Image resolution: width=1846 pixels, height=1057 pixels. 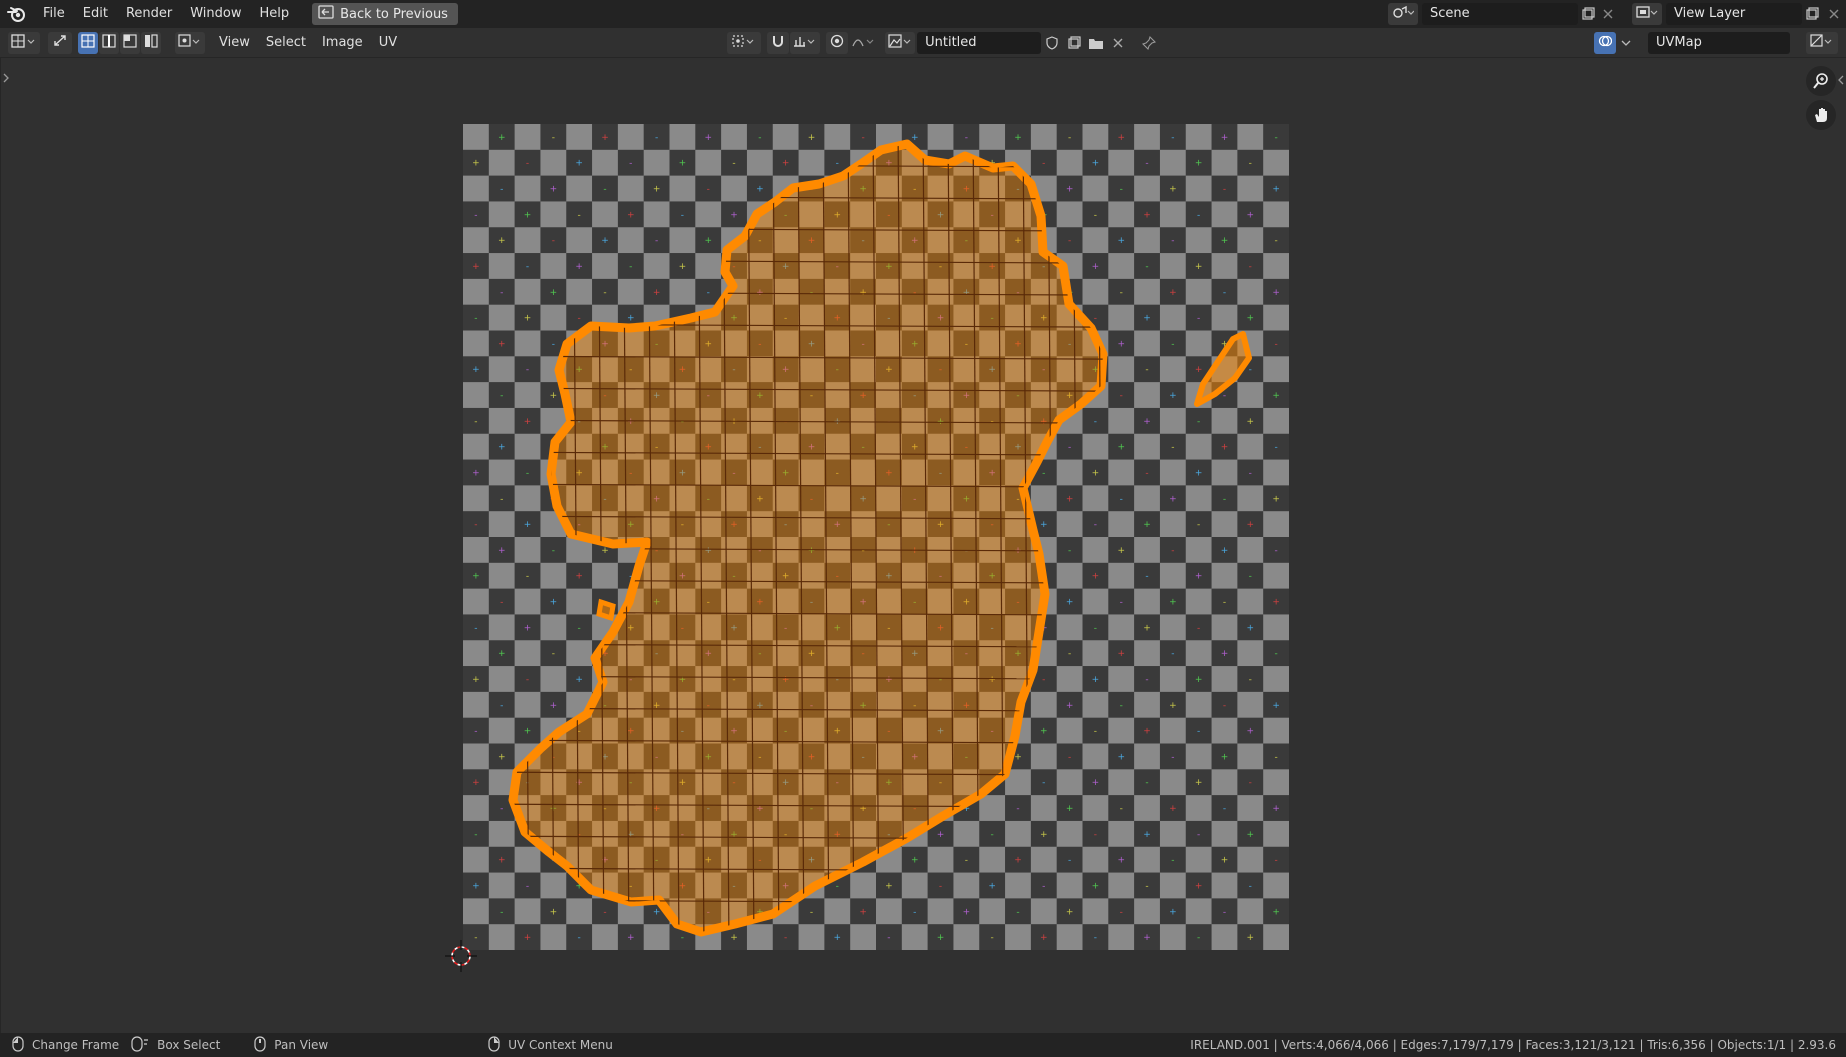 I want to click on new-scene-icon, so click(x=1588, y=14).